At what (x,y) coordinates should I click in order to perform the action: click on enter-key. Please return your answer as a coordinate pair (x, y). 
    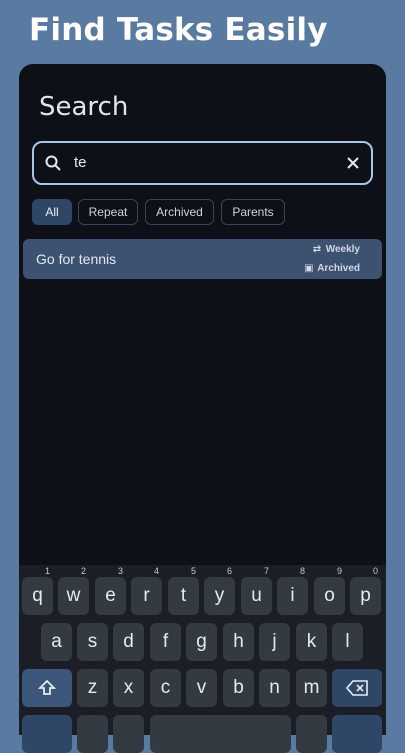
    Looking at the image, I should click on (357, 734).